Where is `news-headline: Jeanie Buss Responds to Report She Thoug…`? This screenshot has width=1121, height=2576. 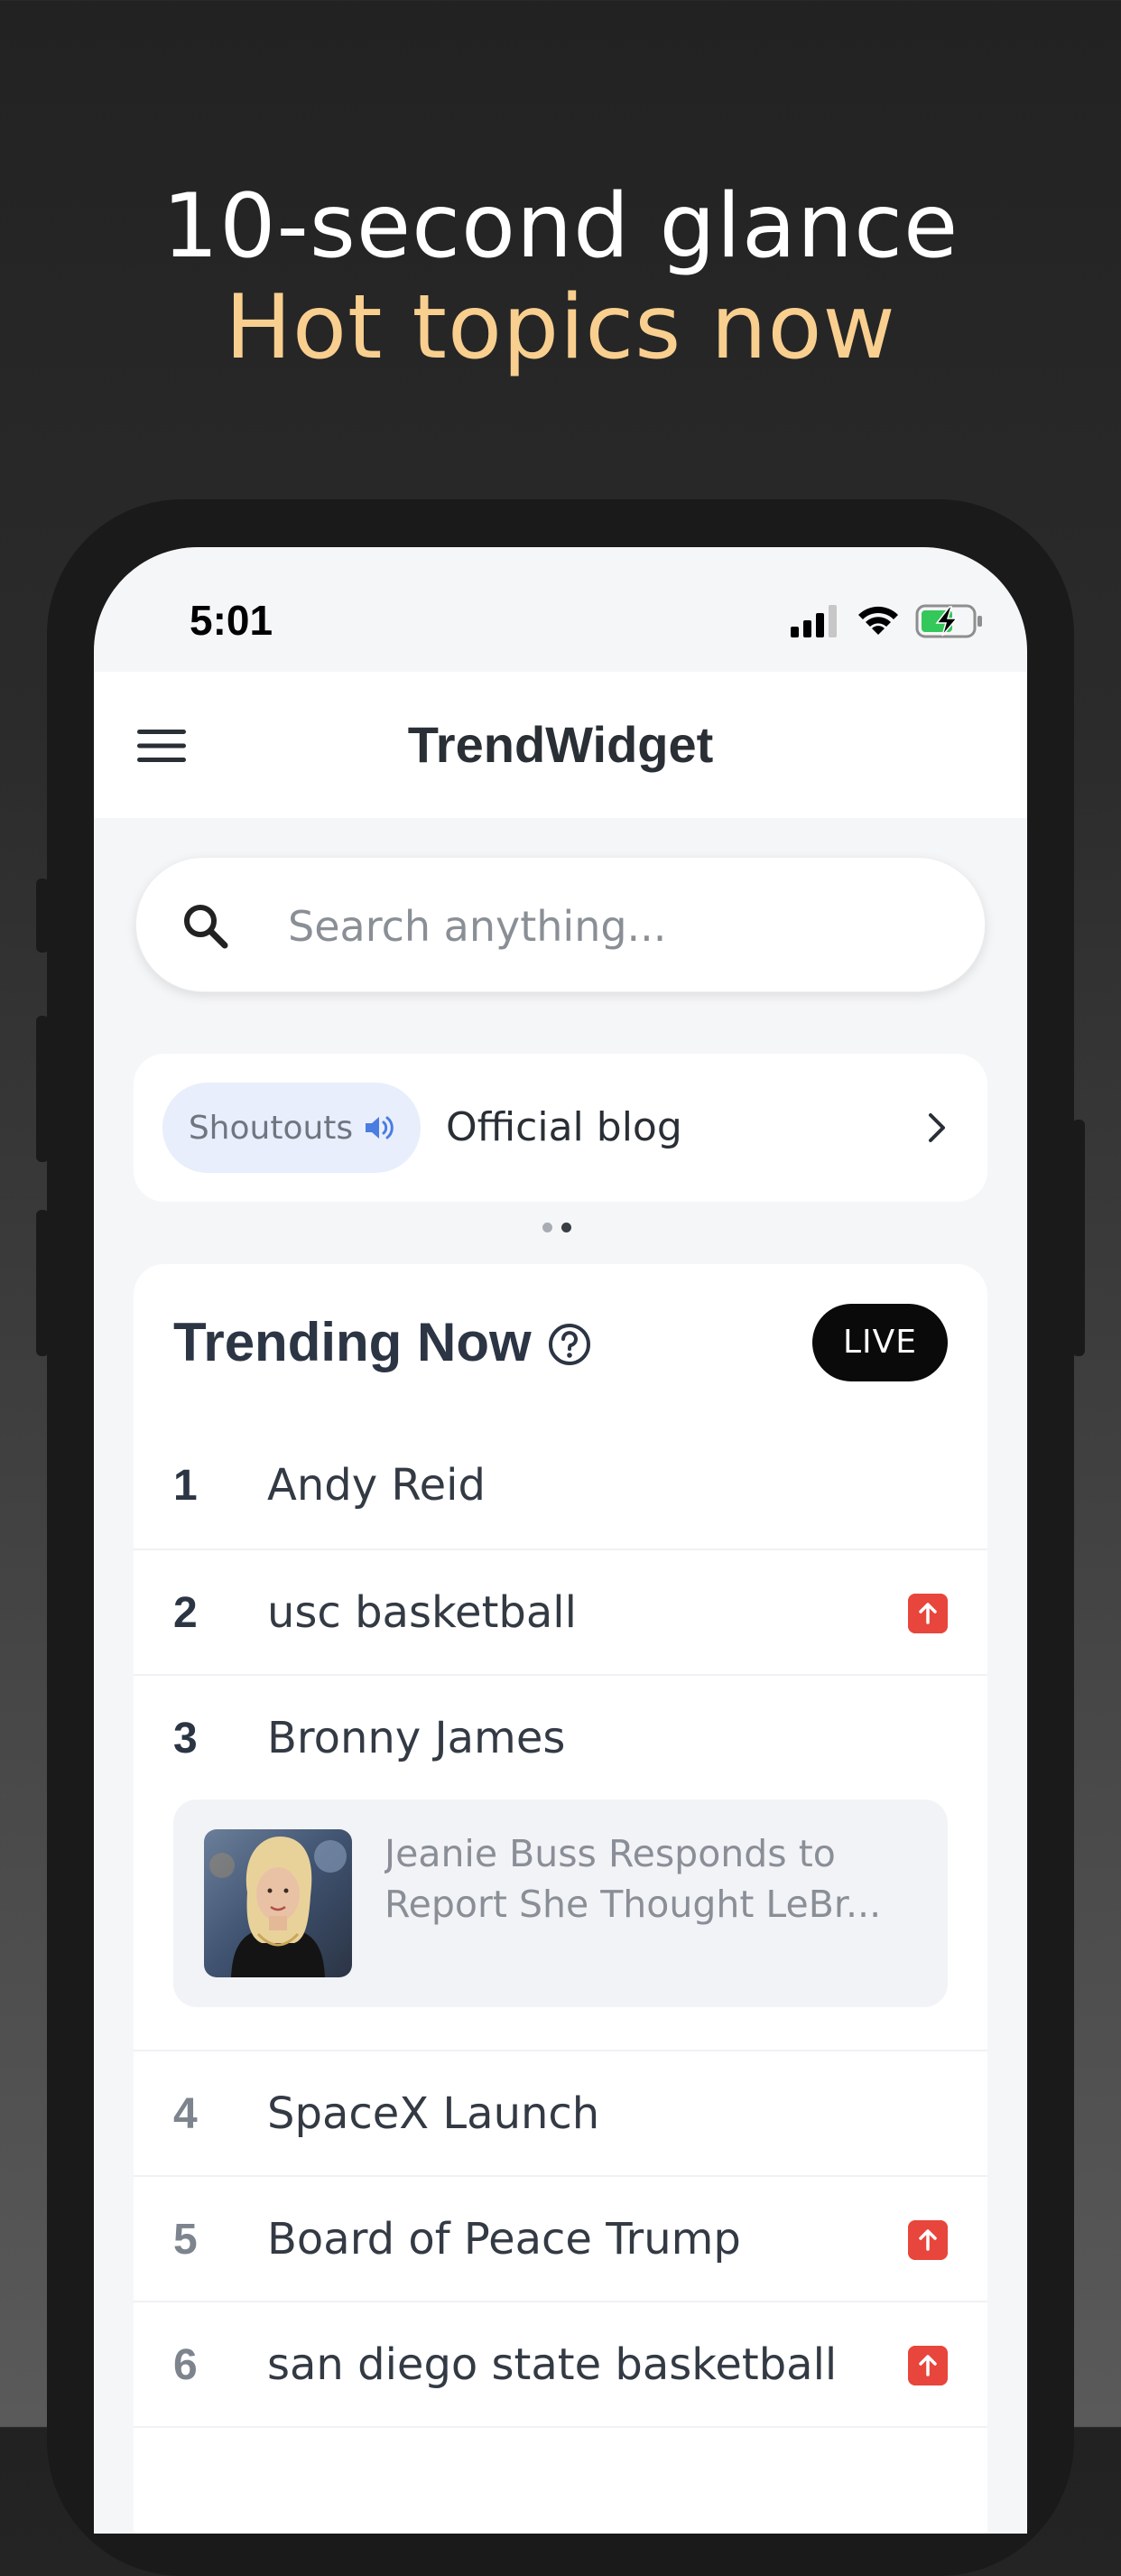
news-headline: Jeanie Buss Responds to Report She Thoug… is located at coordinates (650, 1879).